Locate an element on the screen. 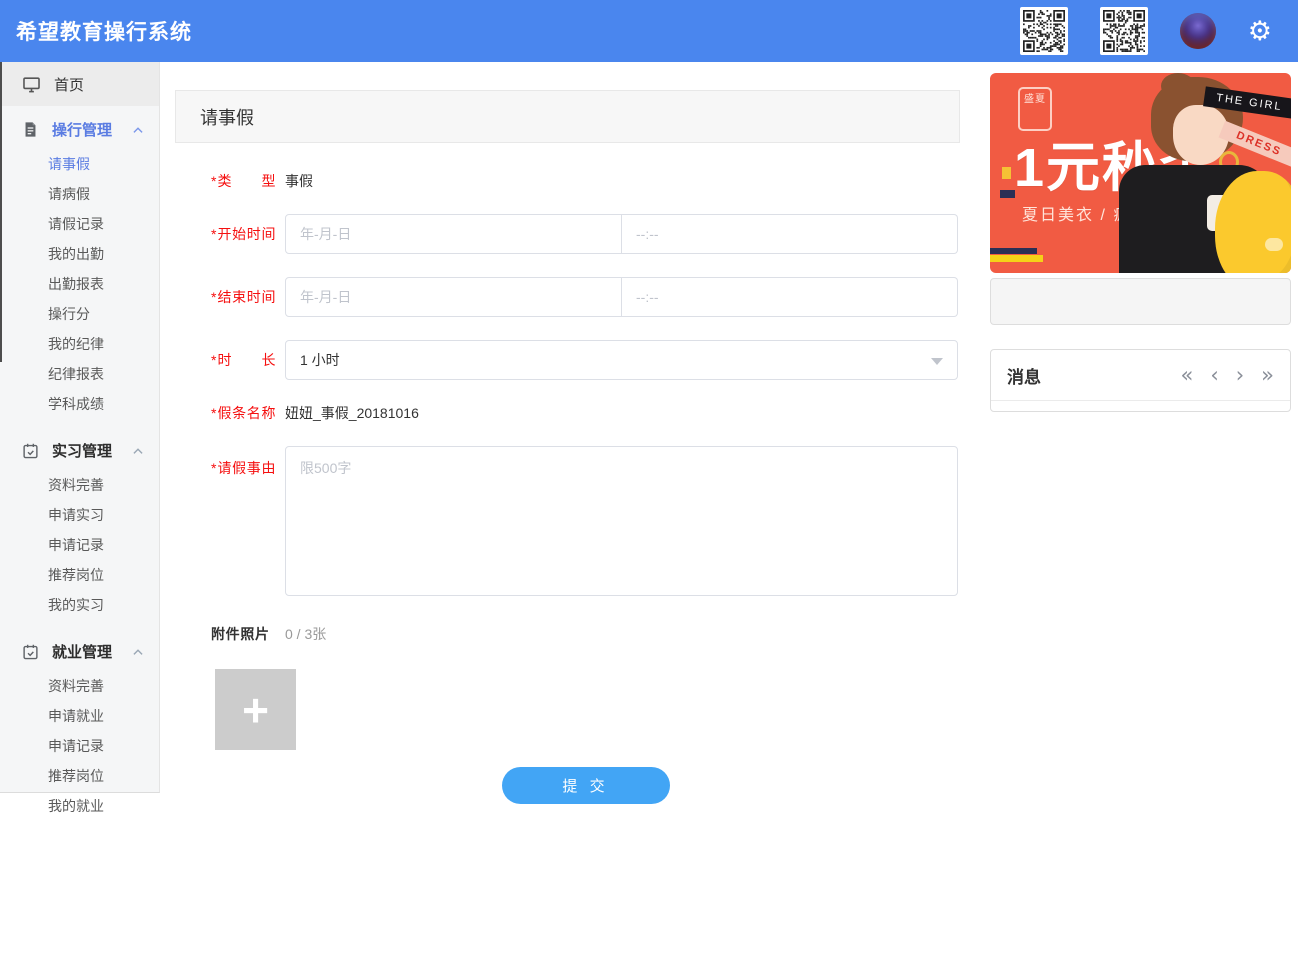 Image resolution: width=1298 pixels, height=955 pixels. sidebar-section-label: 操行管理 is located at coordinates (82, 130).